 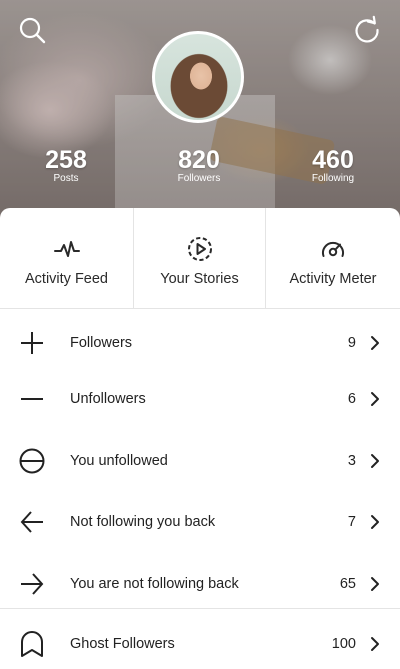 I want to click on search-icon, so click(x=32, y=30).